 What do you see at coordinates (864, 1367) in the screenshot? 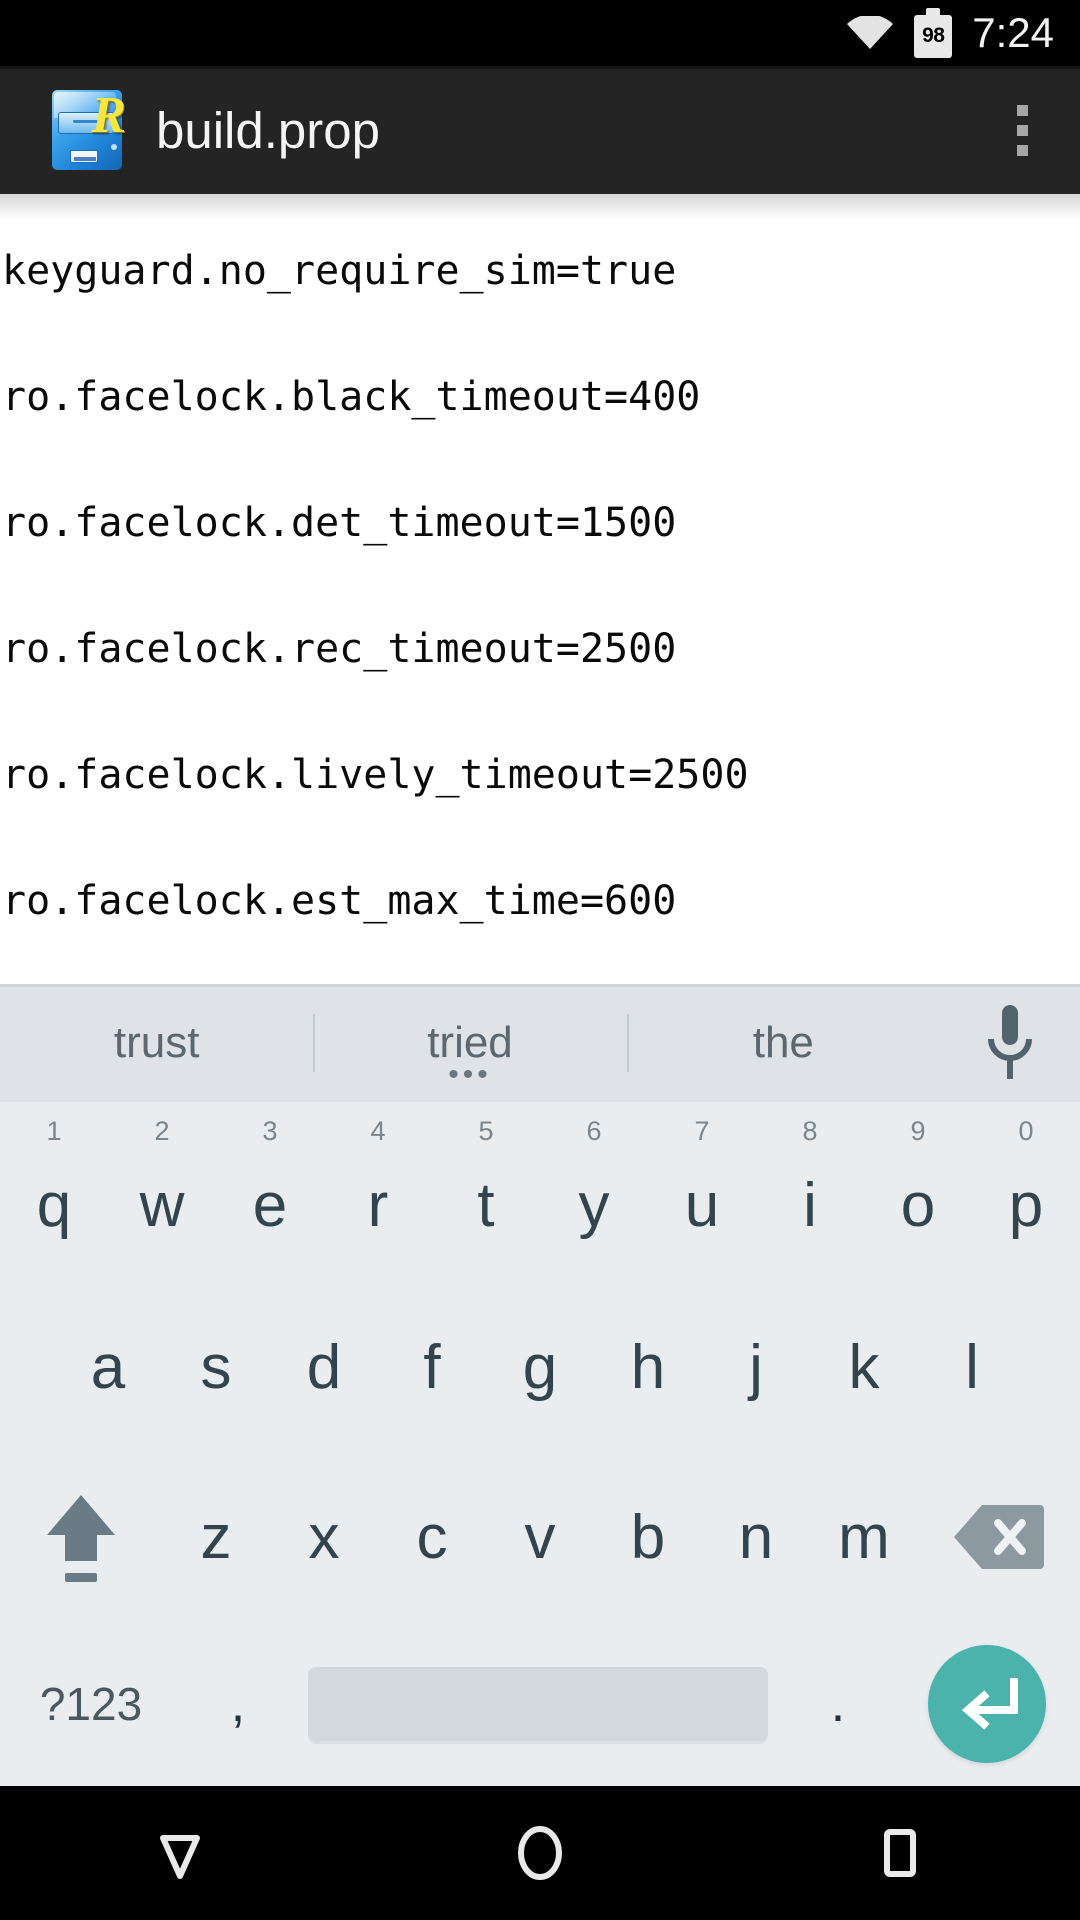
I see `key-k: k` at bounding box center [864, 1367].